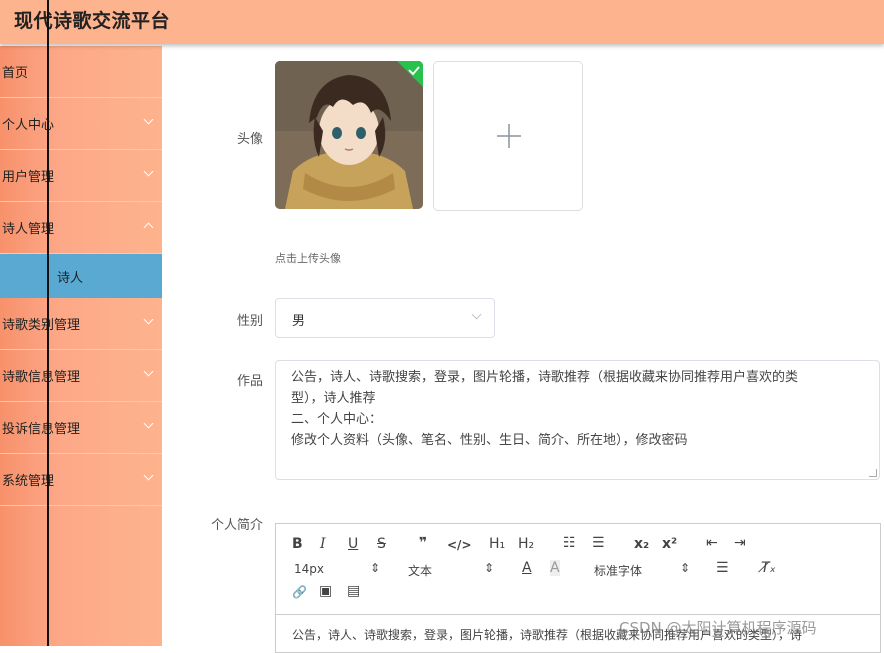 The width and height of the screenshot is (884, 653). Describe the element at coordinates (236, 525) in the screenshot. I see `intro-label: 个人简介` at that location.